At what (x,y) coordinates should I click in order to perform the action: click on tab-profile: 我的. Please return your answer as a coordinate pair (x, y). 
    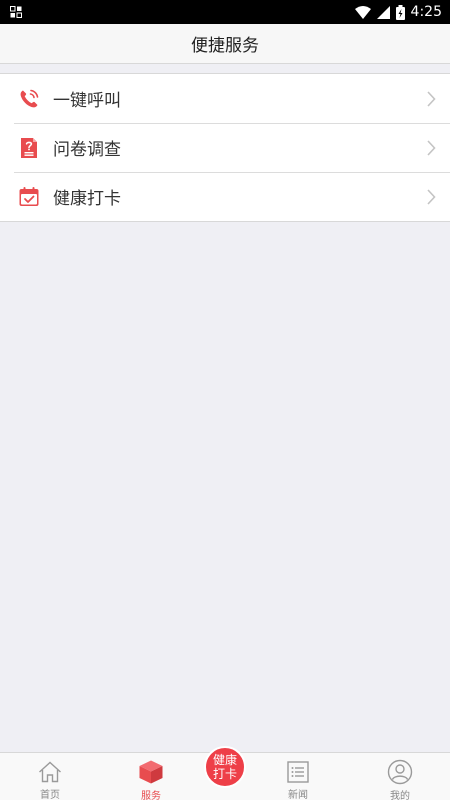
    Looking at the image, I should click on (400, 776).